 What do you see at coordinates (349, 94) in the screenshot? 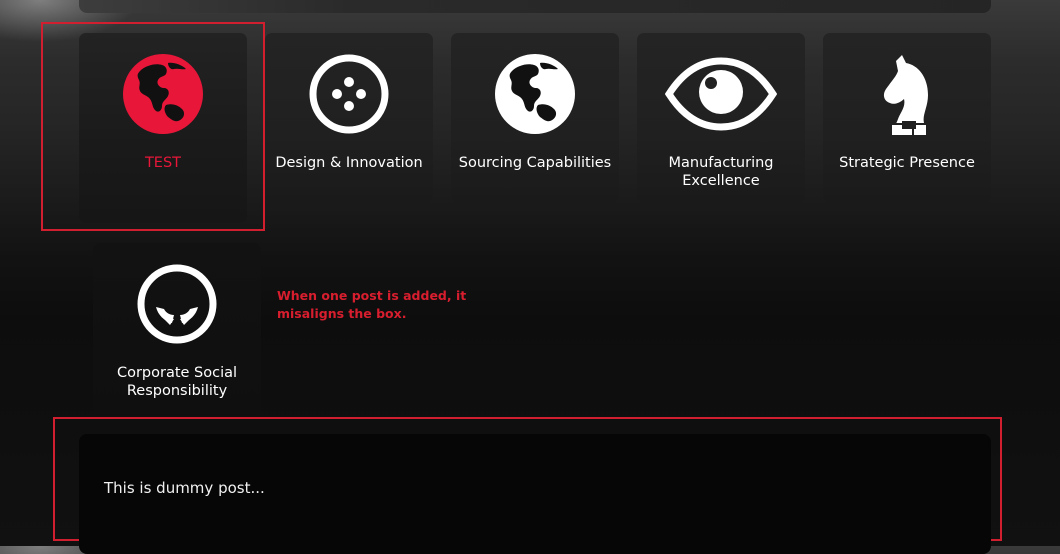
I see `button-icon` at bounding box center [349, 94].